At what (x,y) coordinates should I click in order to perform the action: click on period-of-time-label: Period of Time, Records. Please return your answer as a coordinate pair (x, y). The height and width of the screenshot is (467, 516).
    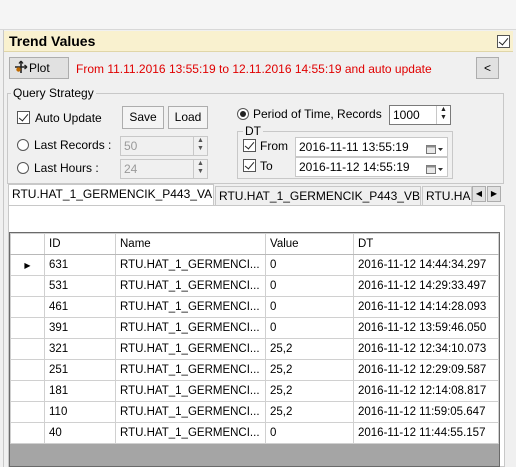
    Looking at the image, I should click on (317, 114).